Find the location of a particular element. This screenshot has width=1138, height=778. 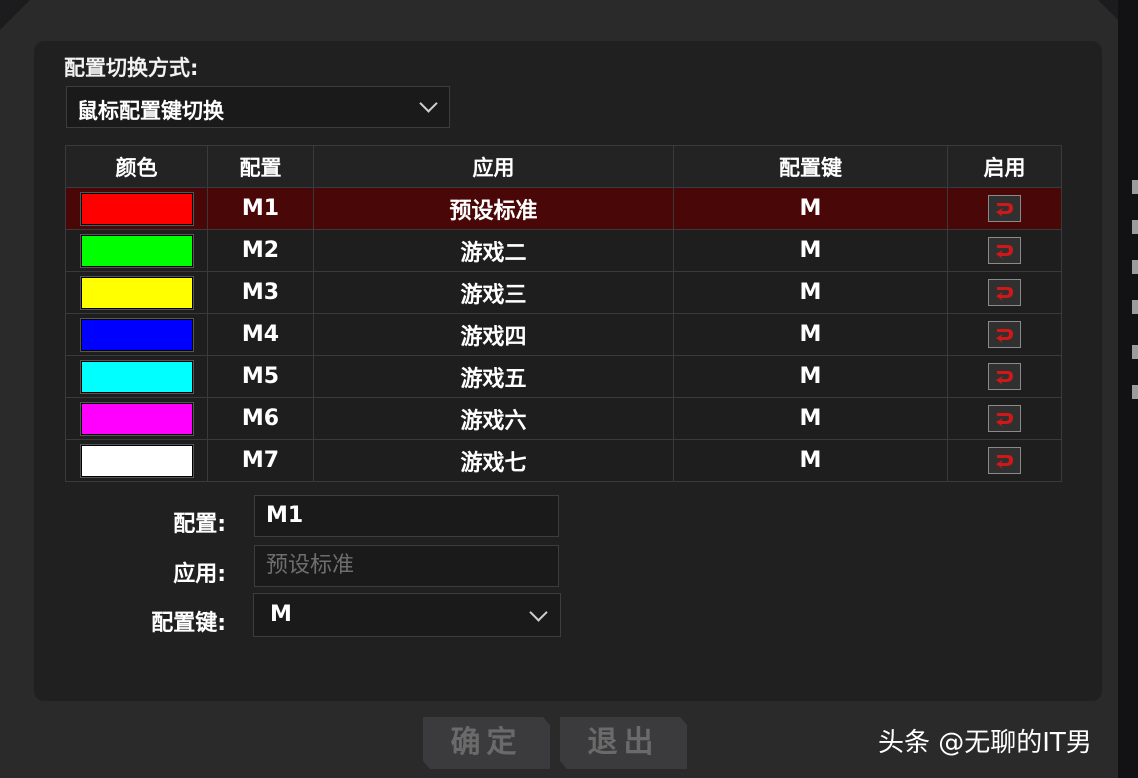

key-field-label: 配置键: is located at coordinates (188, 623).